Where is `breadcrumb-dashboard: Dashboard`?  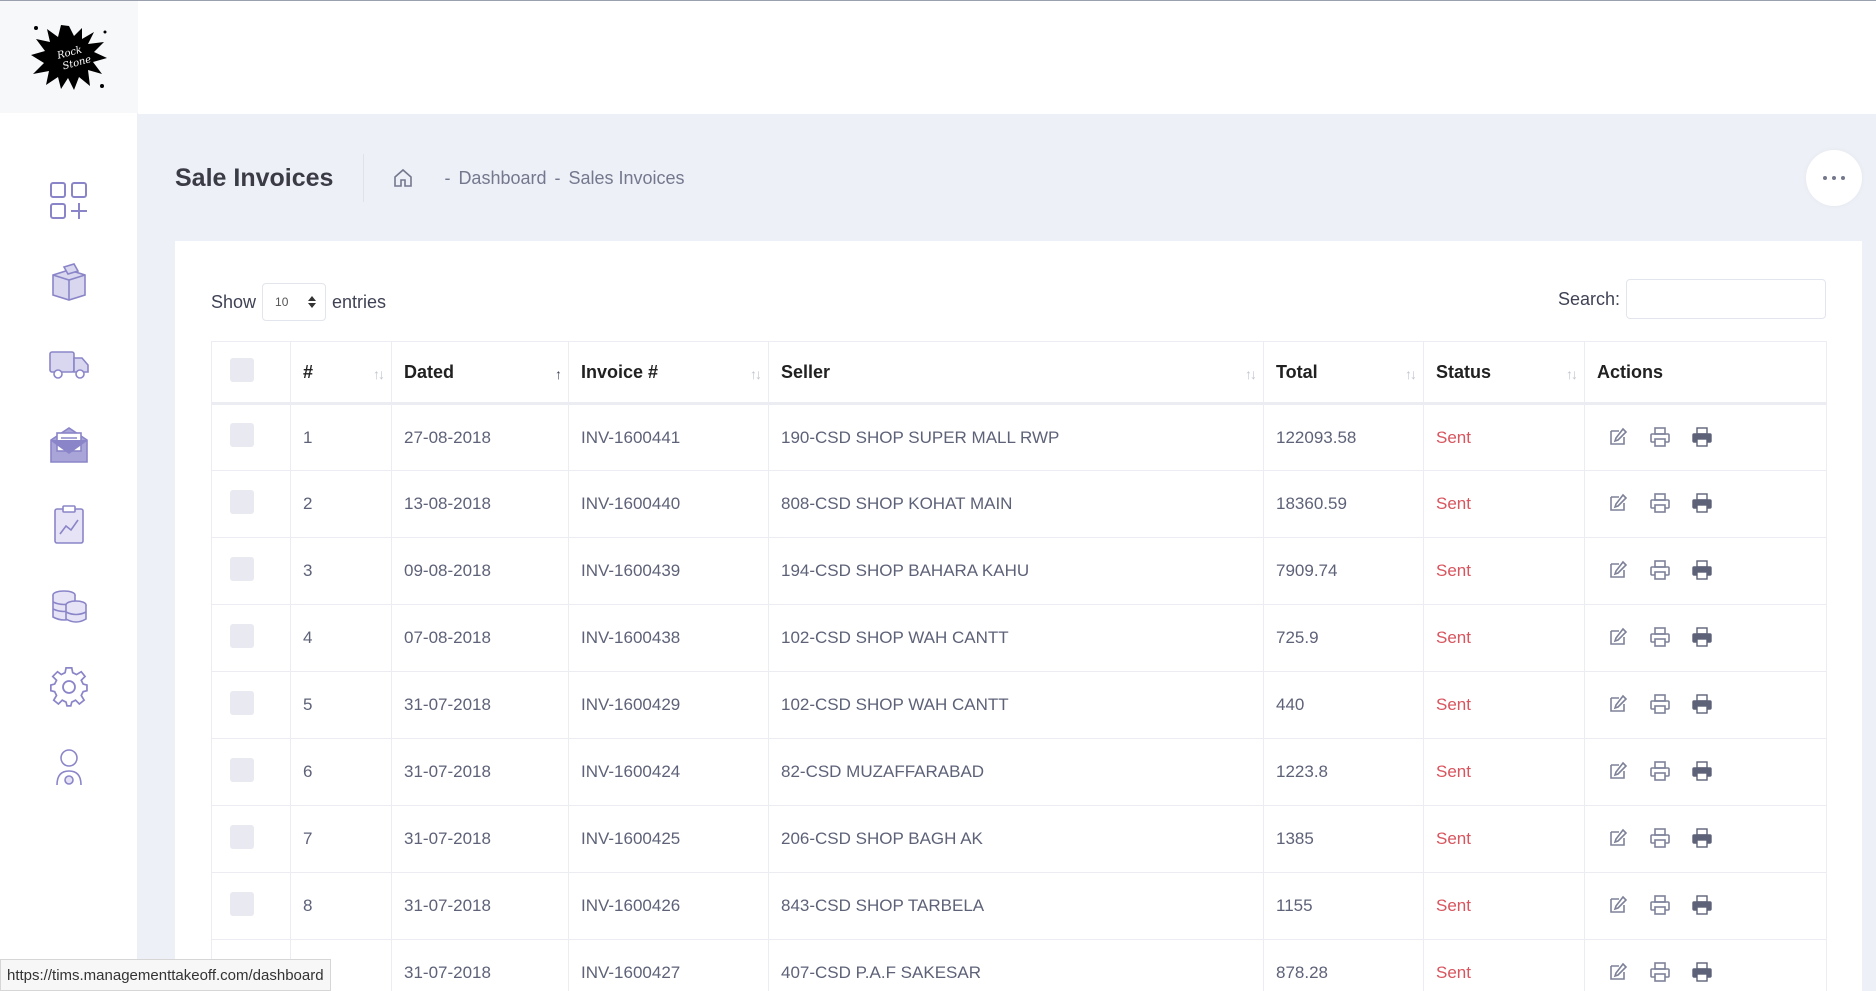 breadcrumb-dashboard: Dashboard is located at coordinates (502, 178).